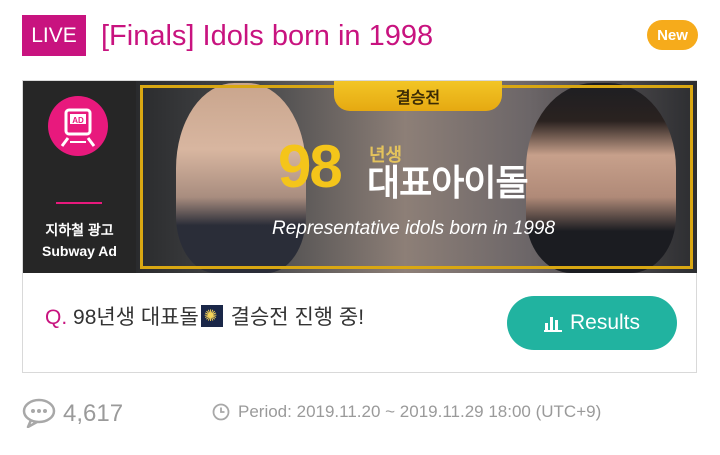 This screenshot has height=455, width=720. What do you see at coordinates (79, 230) in the screenshot?
I see `subway-ad-label-ko: 지하철 광고` at bounding box center [79, 230].